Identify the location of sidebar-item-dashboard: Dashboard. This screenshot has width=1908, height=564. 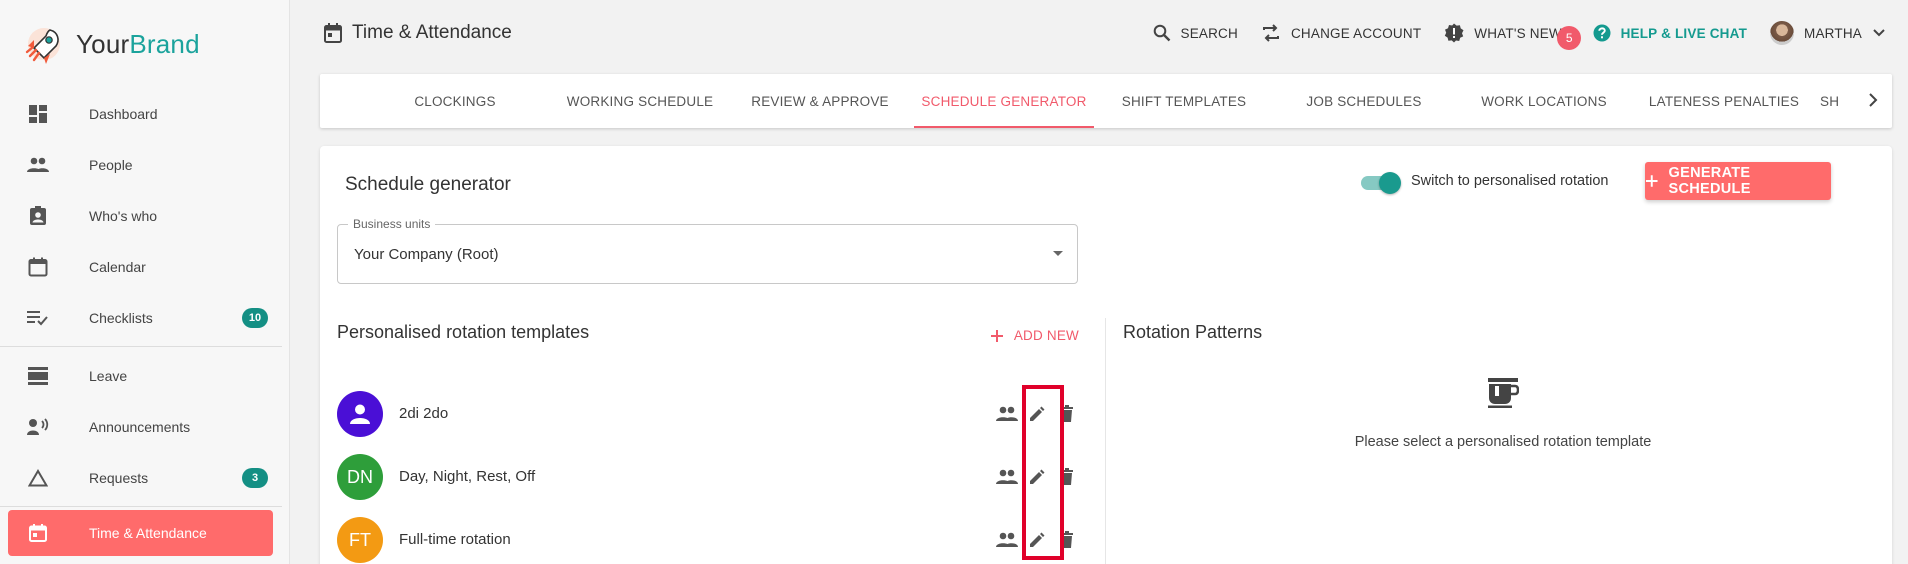
(145, 113).